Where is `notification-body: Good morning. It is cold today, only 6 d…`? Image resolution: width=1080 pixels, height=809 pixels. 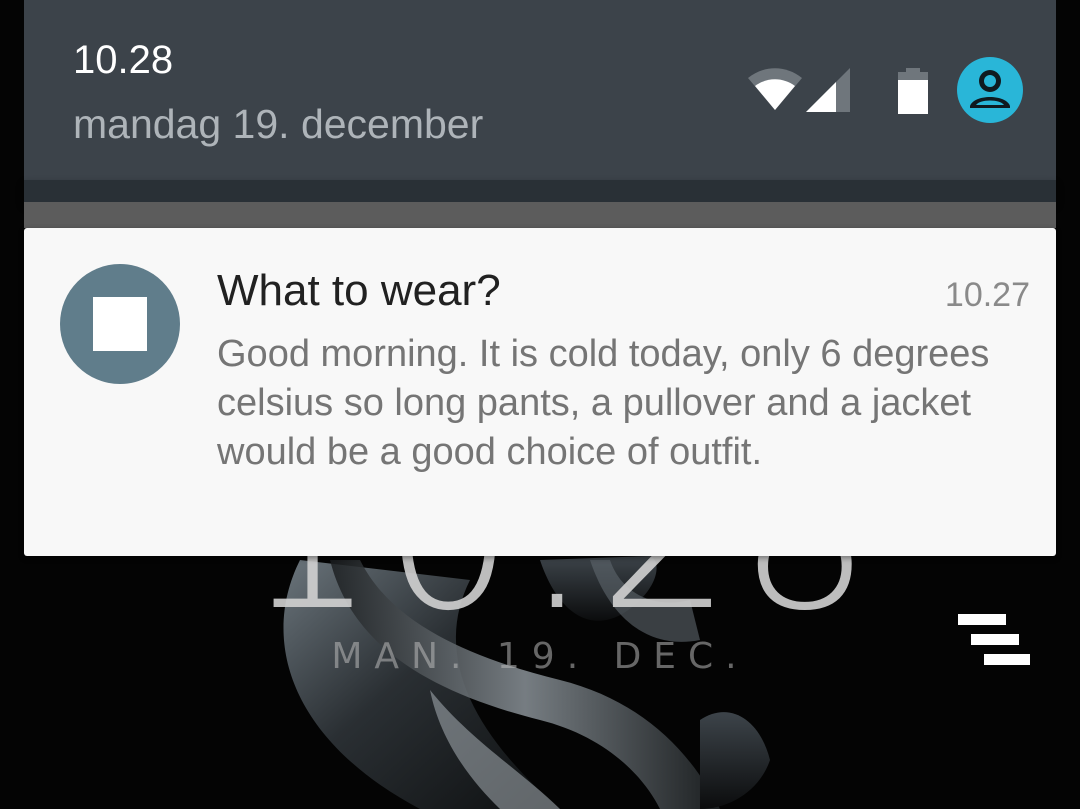 notification-body: Good morning. It is cold today, only 6 d… is located at coordinates (603, 403).